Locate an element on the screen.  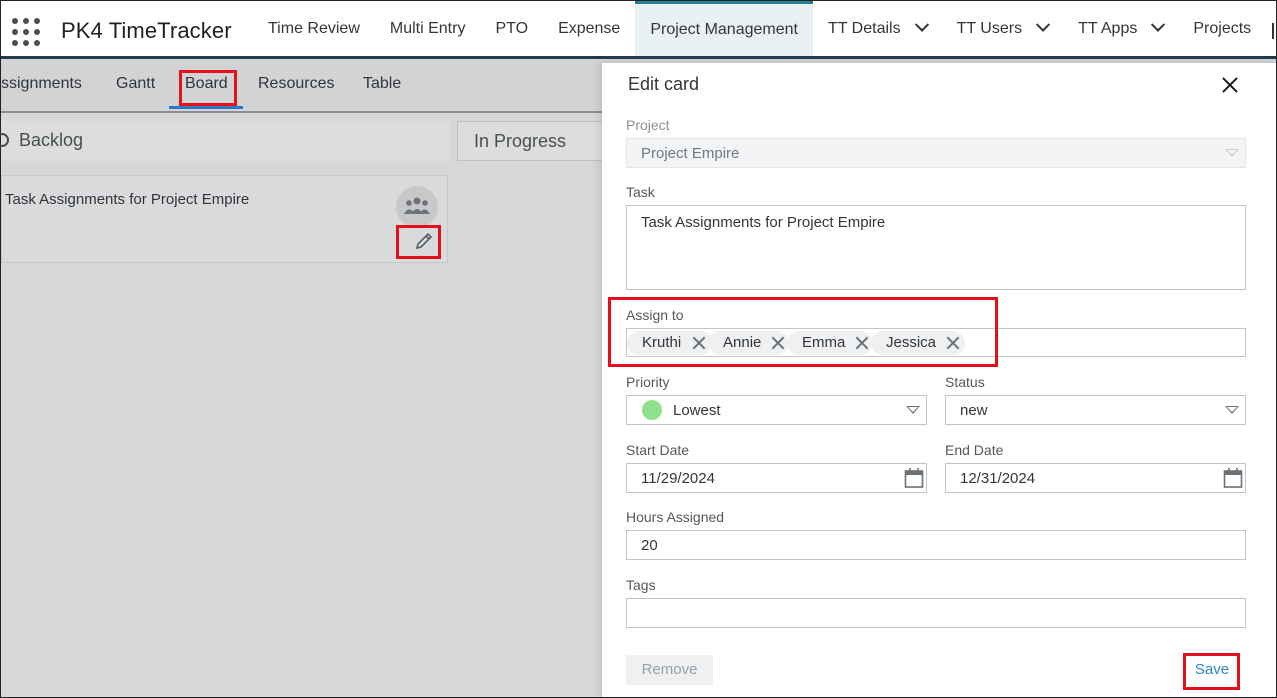
lane-title: In Progress is located at coordinates (520, 141).